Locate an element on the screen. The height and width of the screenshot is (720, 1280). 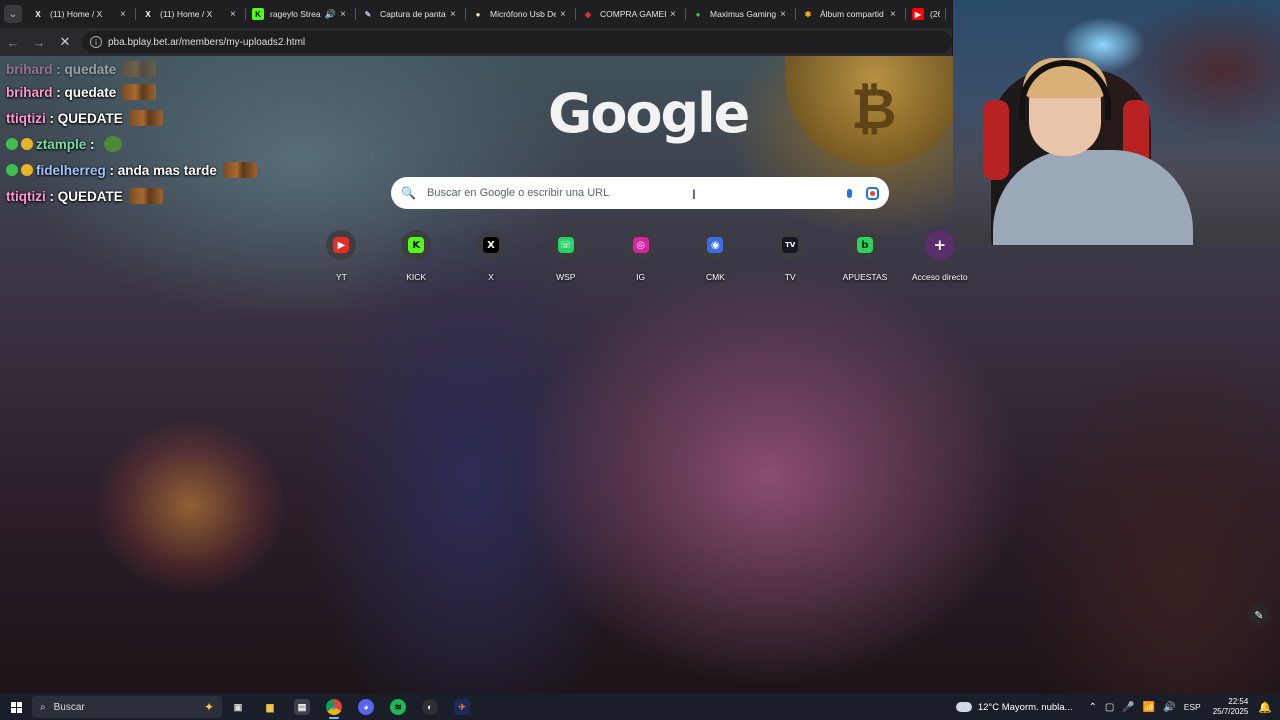
shortcut-yt: ▶ YT is located at coordinates (341, 256).